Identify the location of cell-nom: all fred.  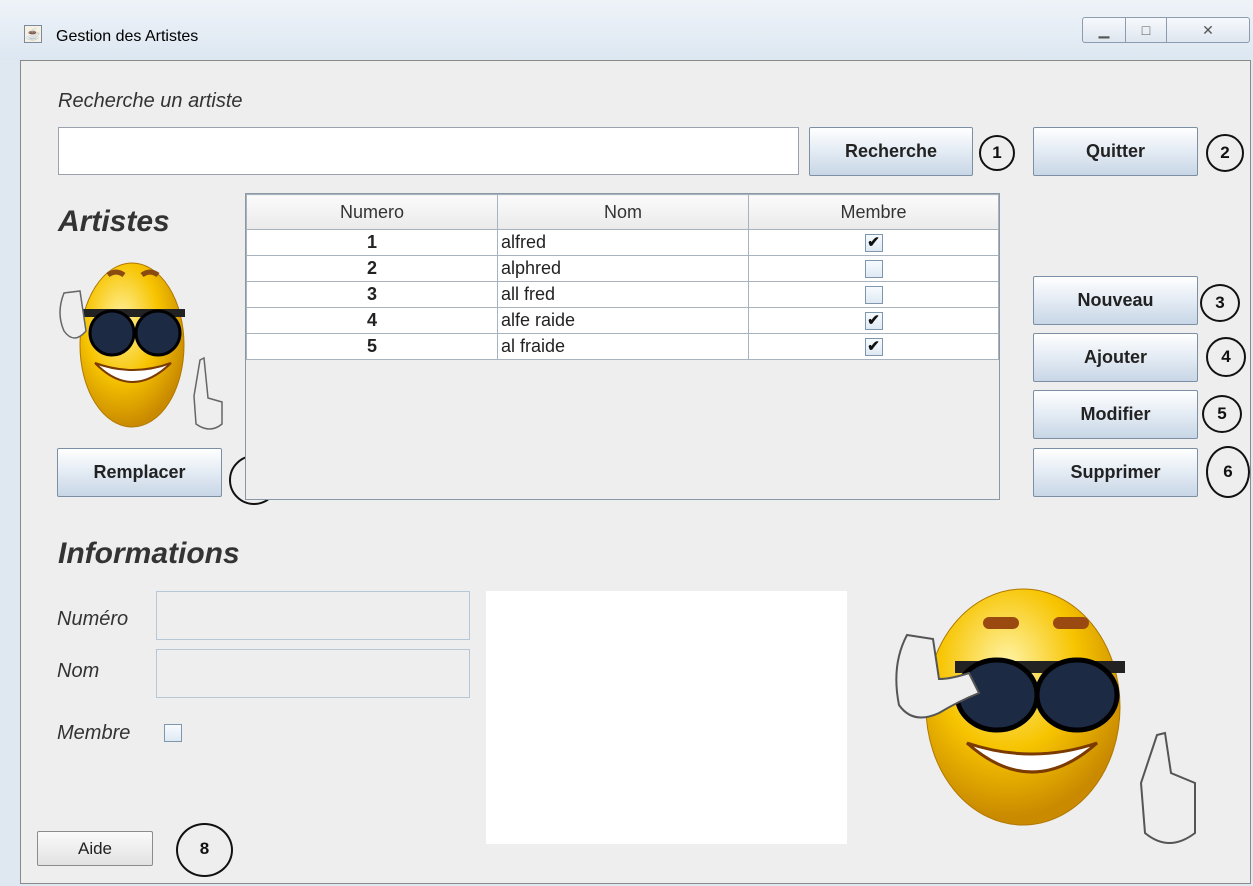
(623, 294).